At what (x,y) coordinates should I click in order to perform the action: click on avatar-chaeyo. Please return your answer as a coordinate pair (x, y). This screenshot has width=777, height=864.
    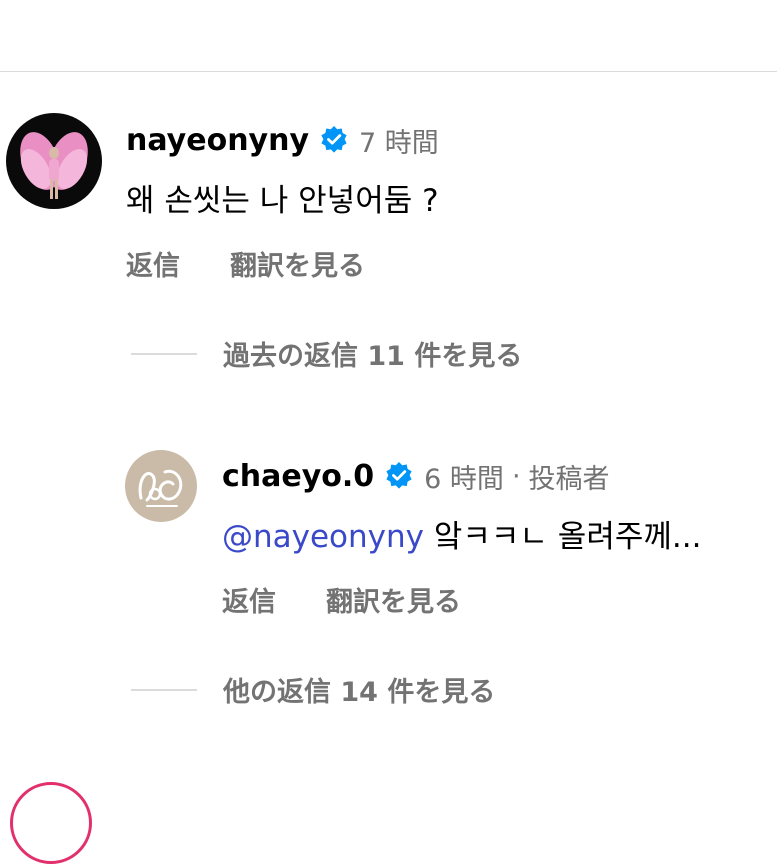
    Looking at the image, I should click on (161, 486).